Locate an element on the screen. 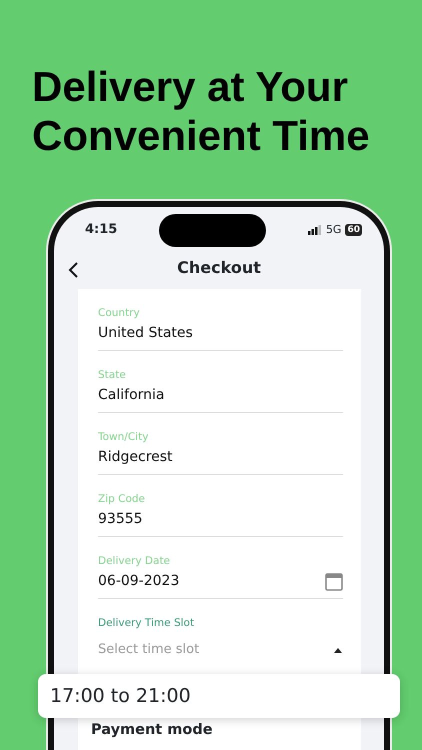  page-title: Checkout is located at coordinates (219, 268).